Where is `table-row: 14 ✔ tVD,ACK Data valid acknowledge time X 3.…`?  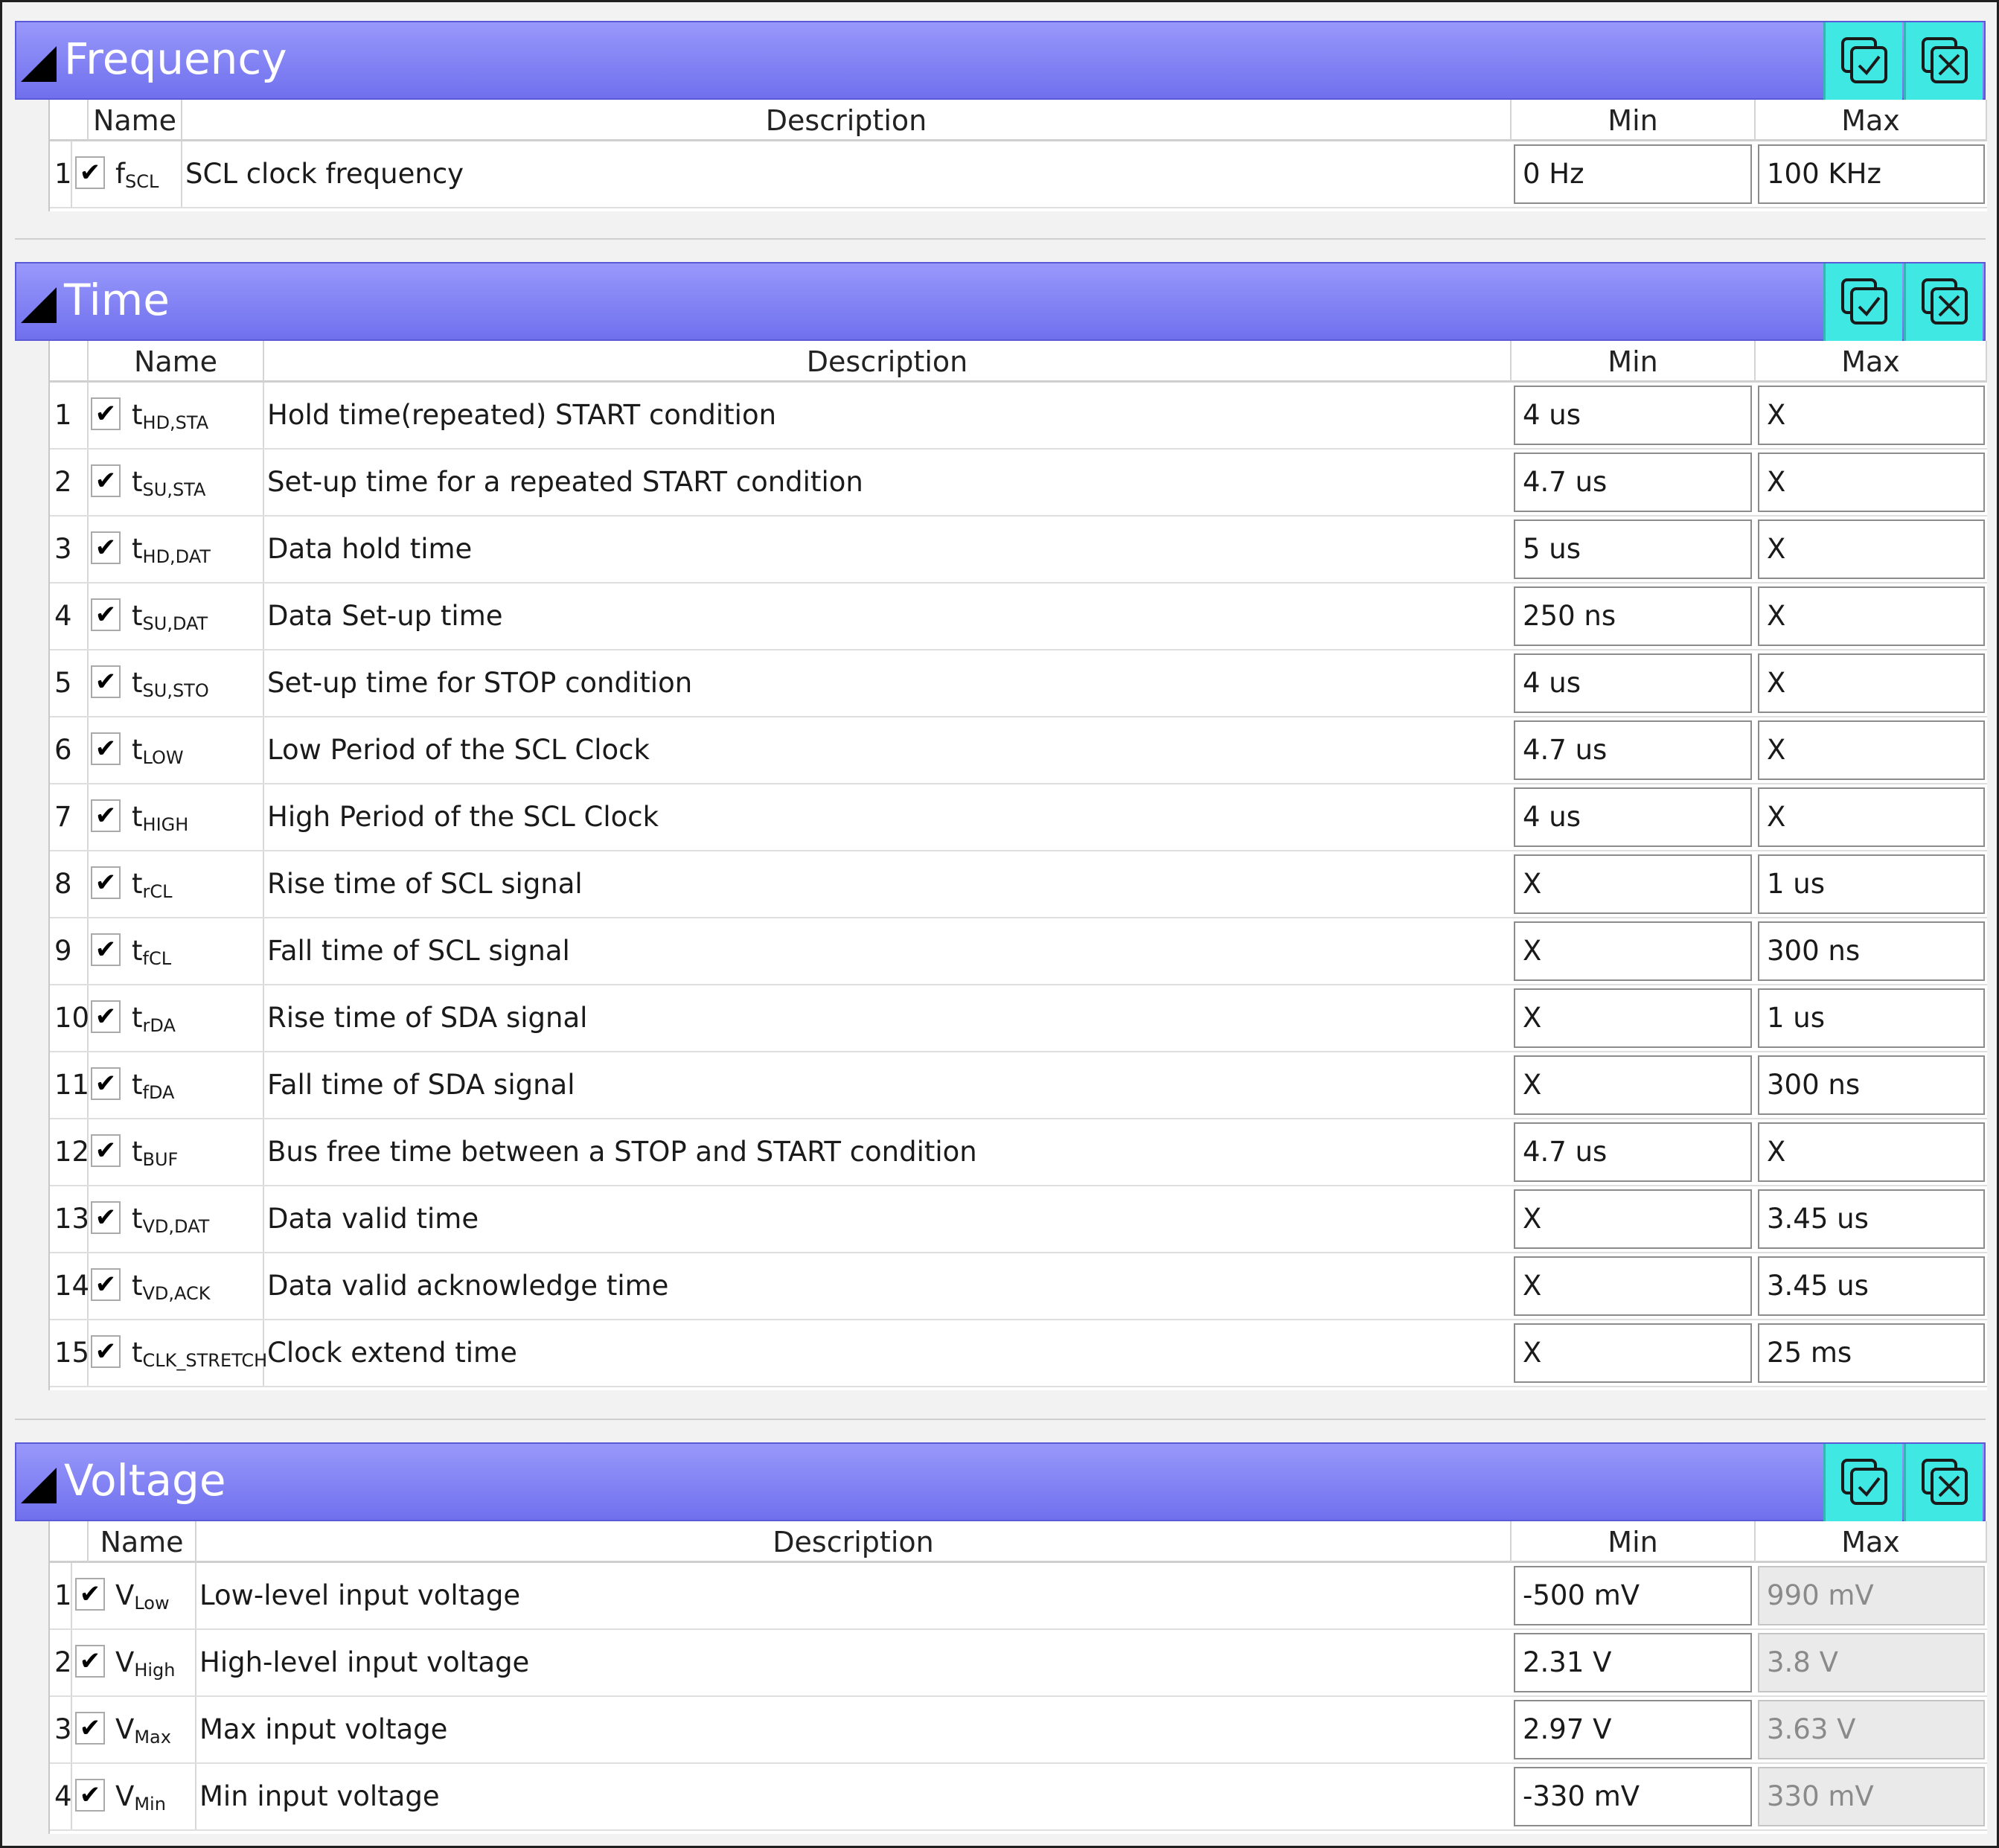
table-row: 14 ✔ tVD,ACK Data valid acknowledge time X 3.… is located at coordinates (1018, 1287).